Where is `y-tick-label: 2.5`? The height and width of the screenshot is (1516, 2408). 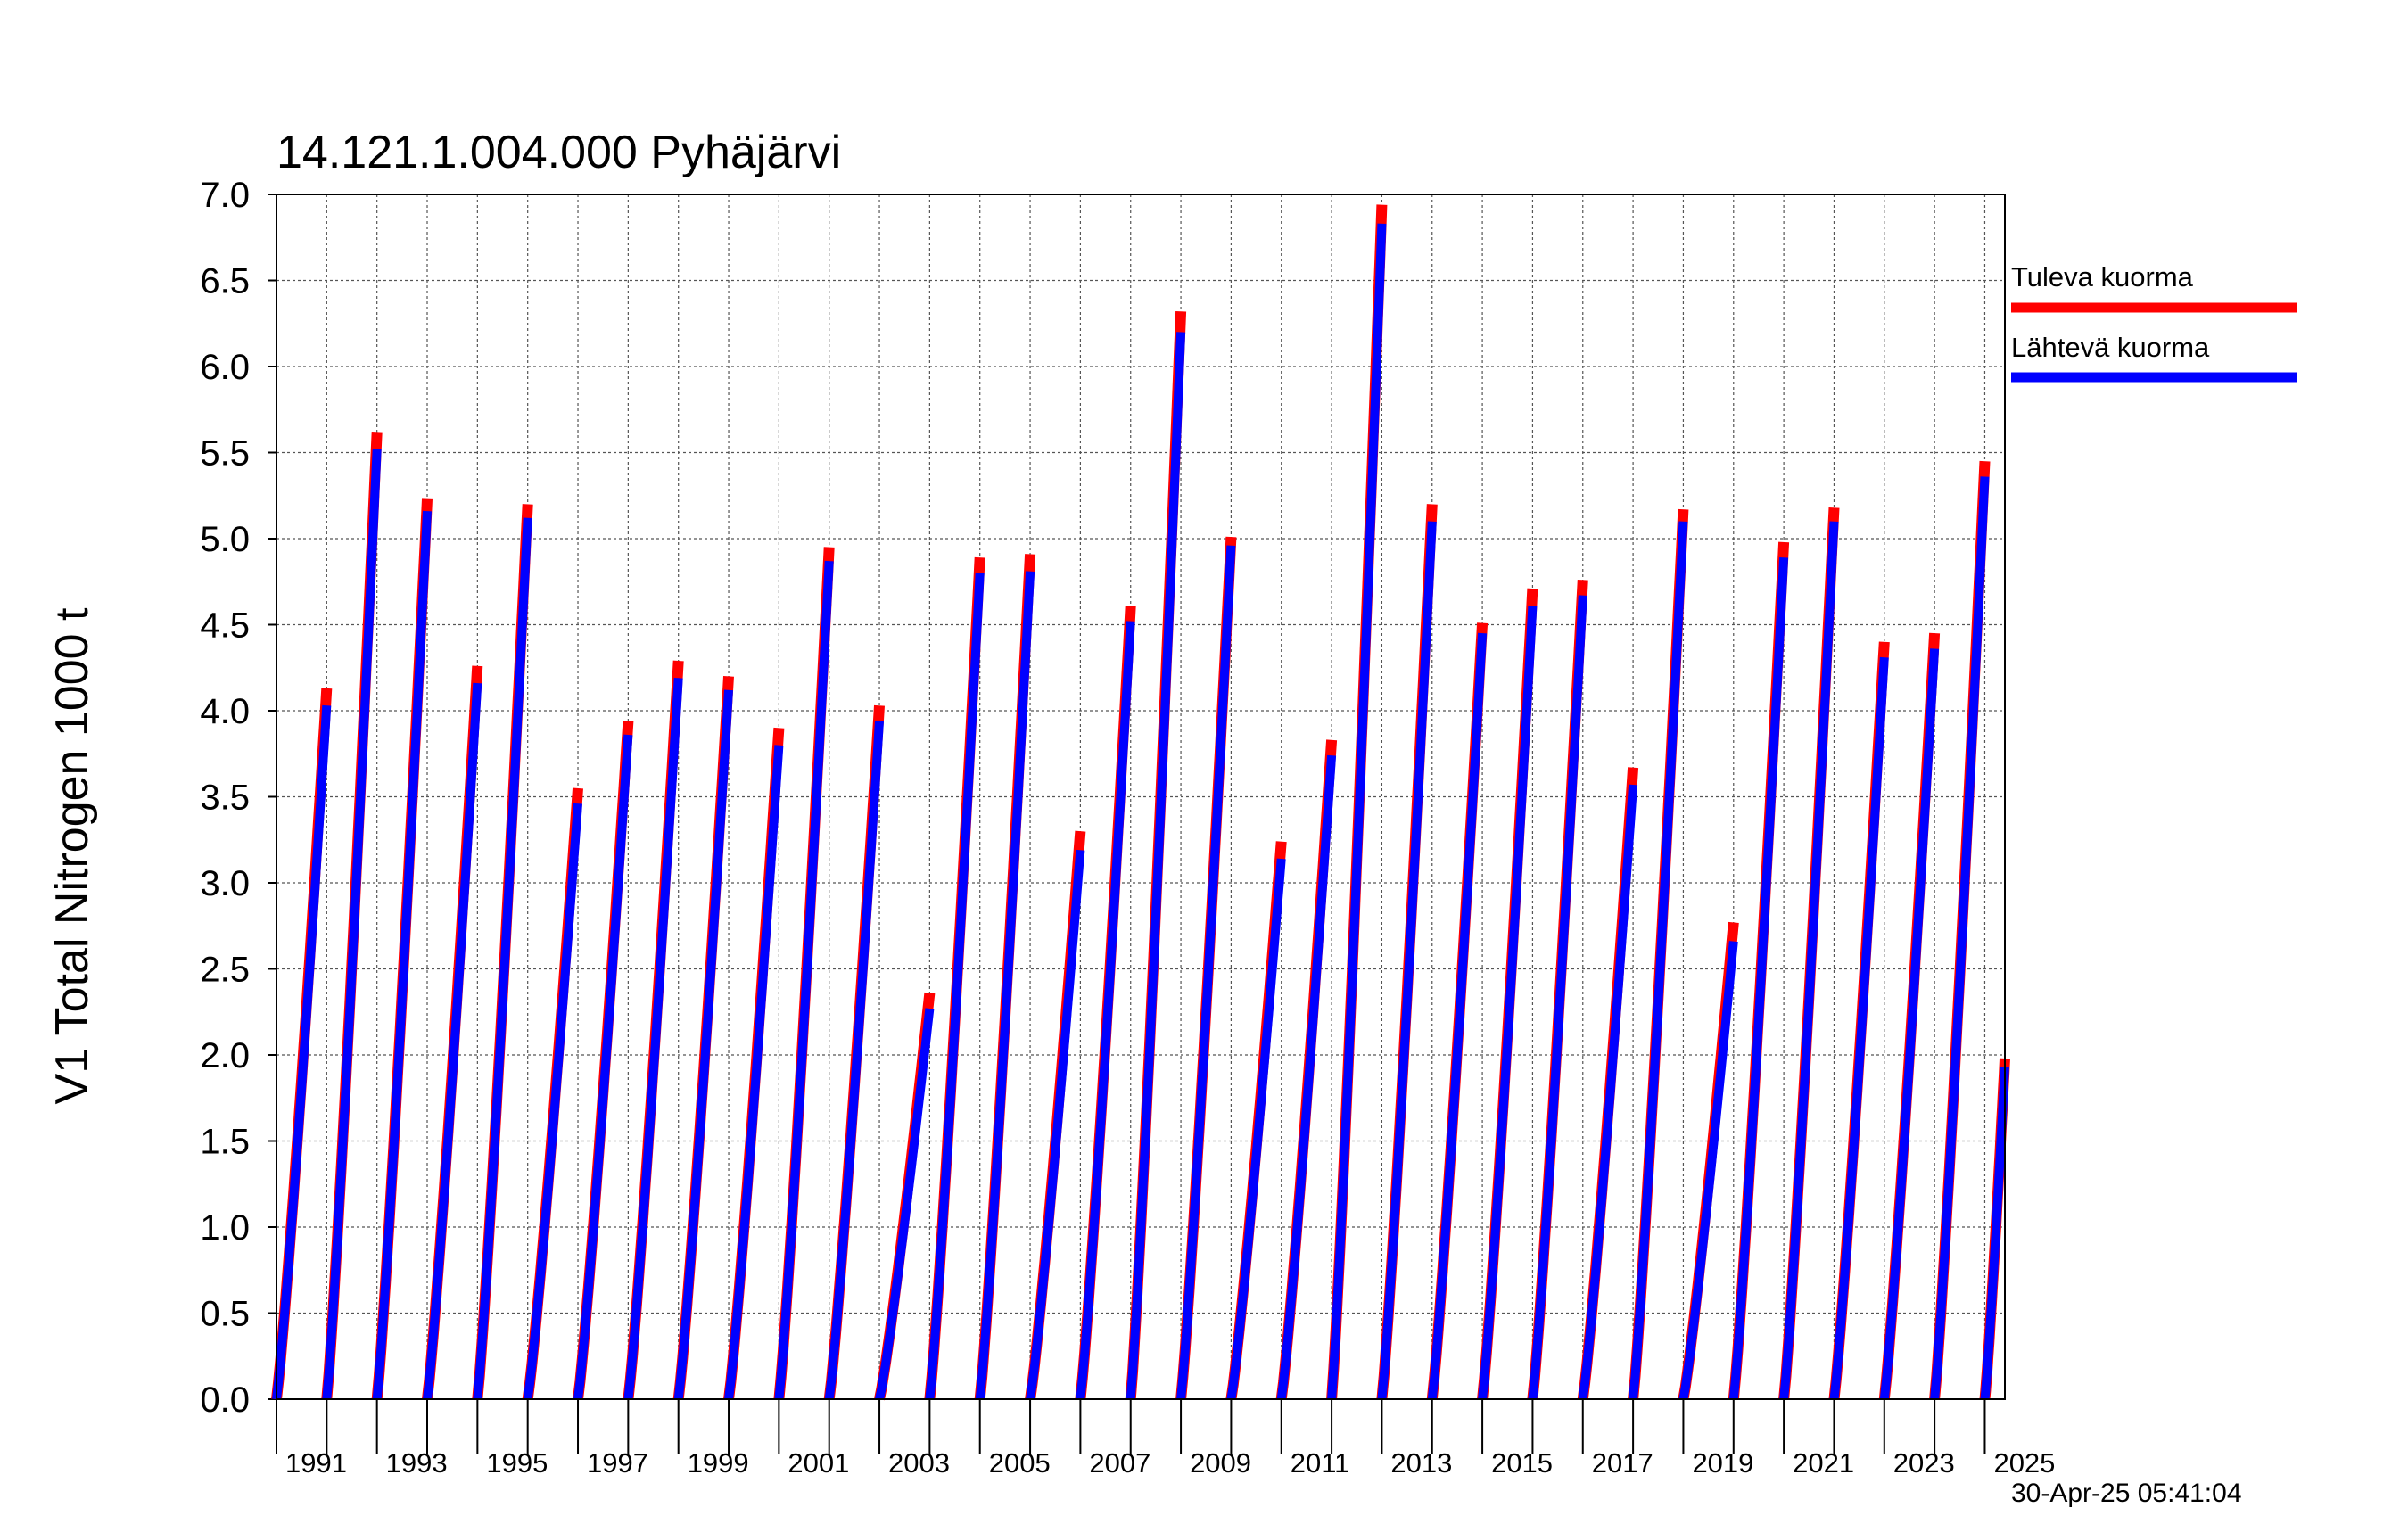 y-tick-label: 2.5 is located at coordinates (225, 970).